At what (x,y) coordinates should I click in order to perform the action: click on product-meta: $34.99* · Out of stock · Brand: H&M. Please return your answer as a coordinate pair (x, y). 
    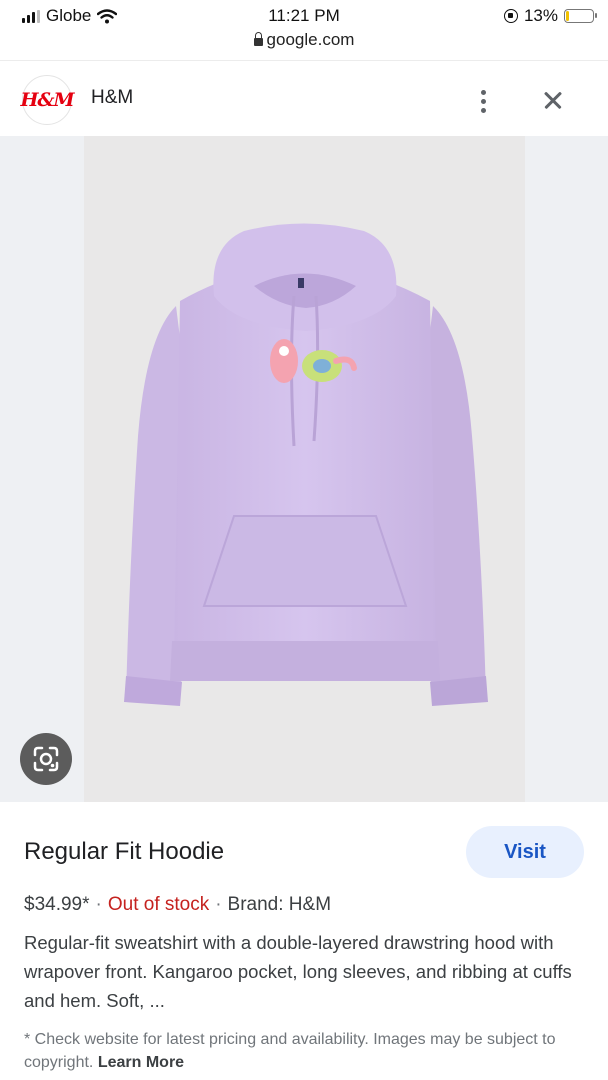
    Looking at the image, I should click on (177, 905).